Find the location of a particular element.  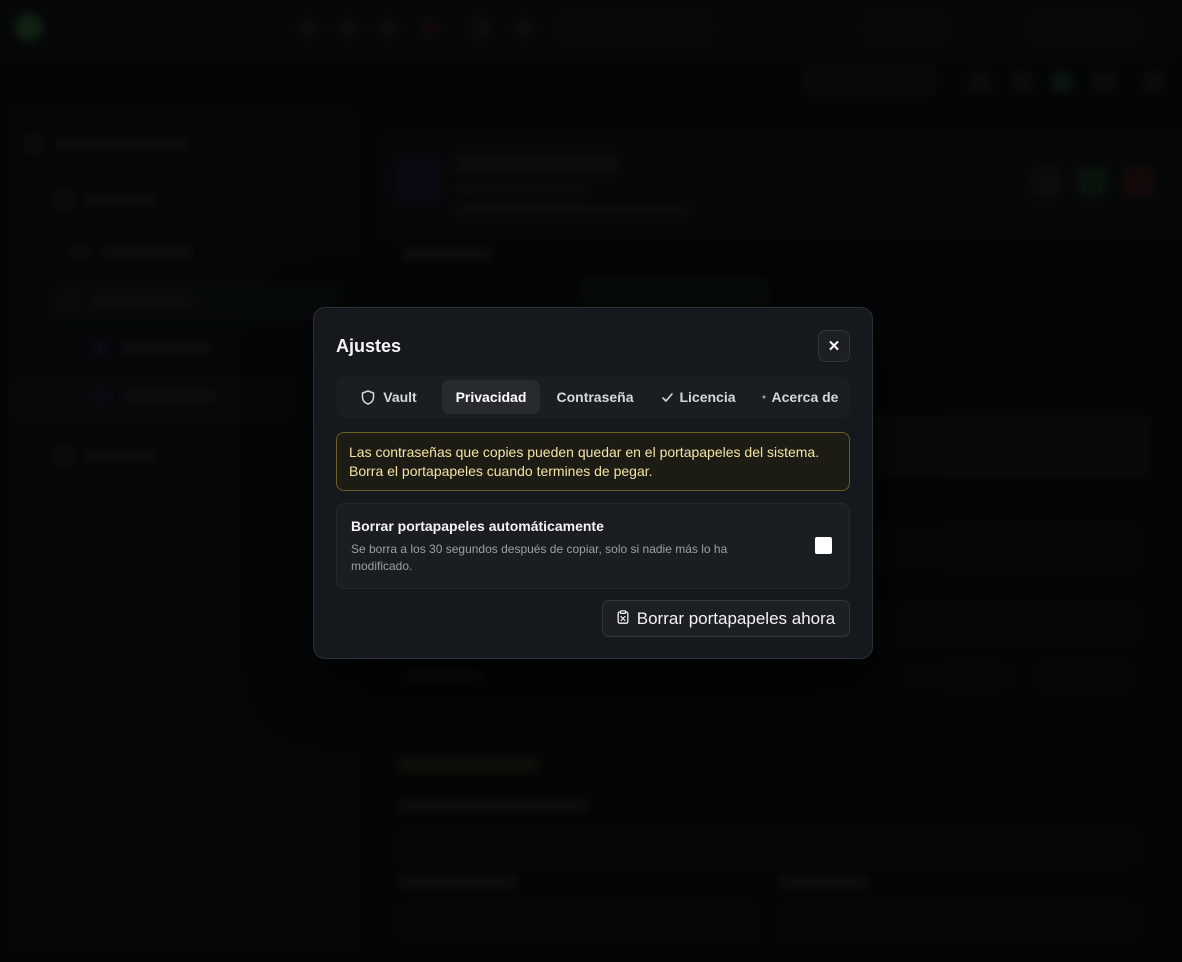

tab-label: Privacidad is located at coordinates (491, 397).